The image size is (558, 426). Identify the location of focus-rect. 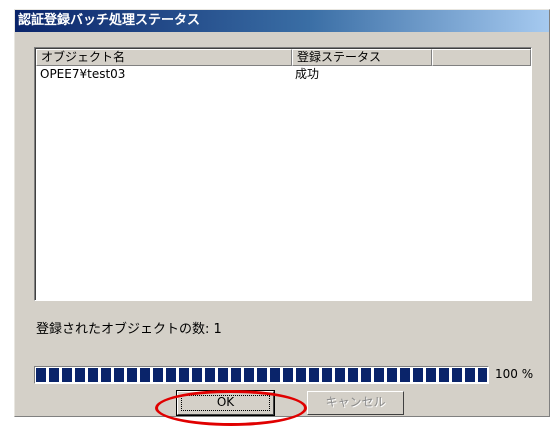
(225, 403).